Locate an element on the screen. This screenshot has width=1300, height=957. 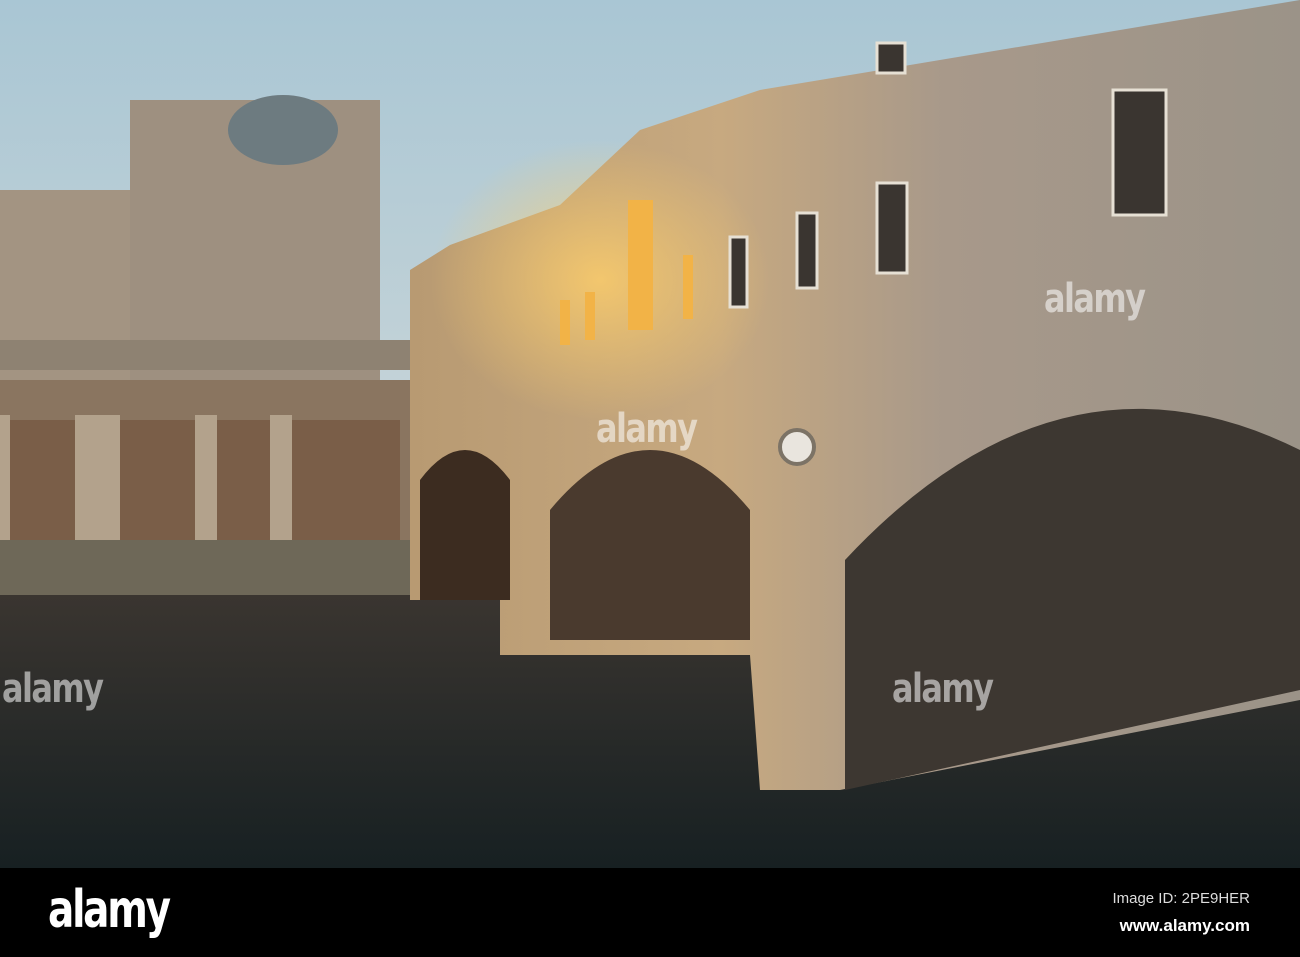
image-id: Image ID: 2PE9HER is located at coordinates (1181, 898).